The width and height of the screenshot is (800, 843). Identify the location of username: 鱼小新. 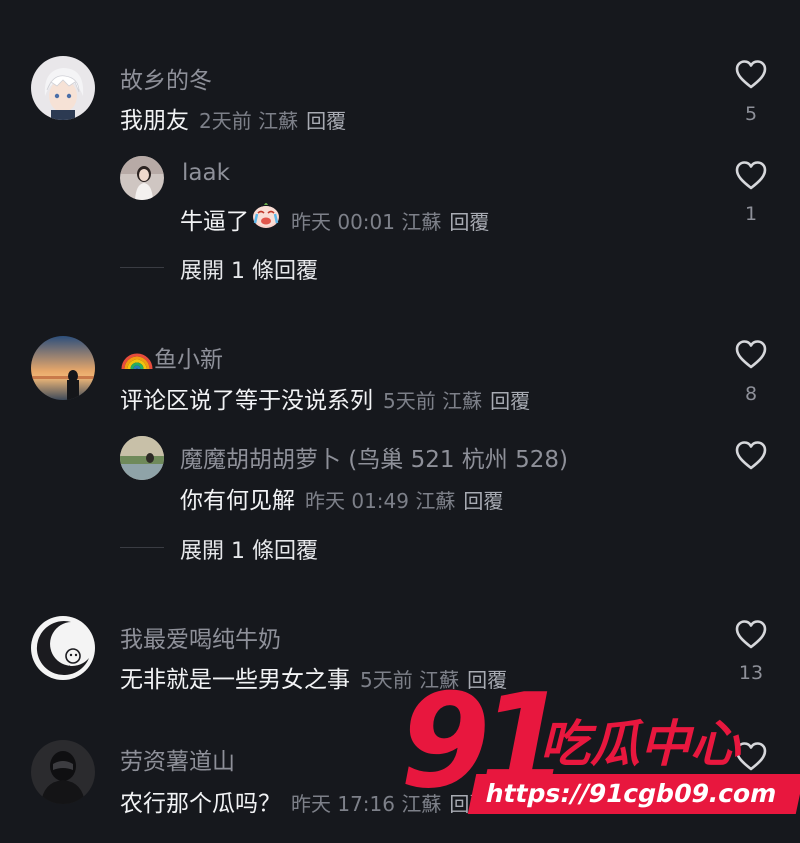
(171, 357).